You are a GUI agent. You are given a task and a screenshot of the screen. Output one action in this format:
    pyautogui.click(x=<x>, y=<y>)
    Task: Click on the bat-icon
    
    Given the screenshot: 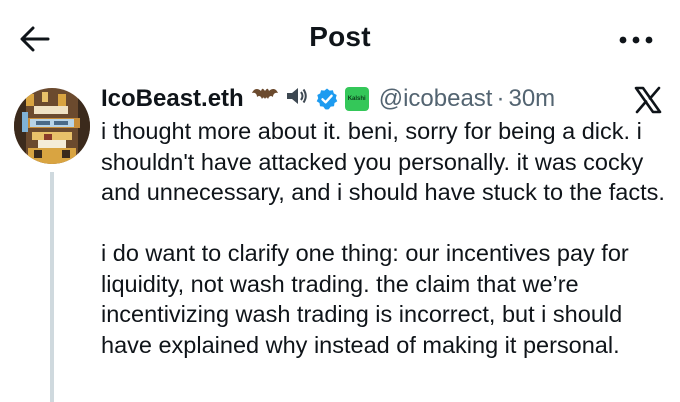 What is the action you would take?
    pyautogui.click(x=265, y=99)
    